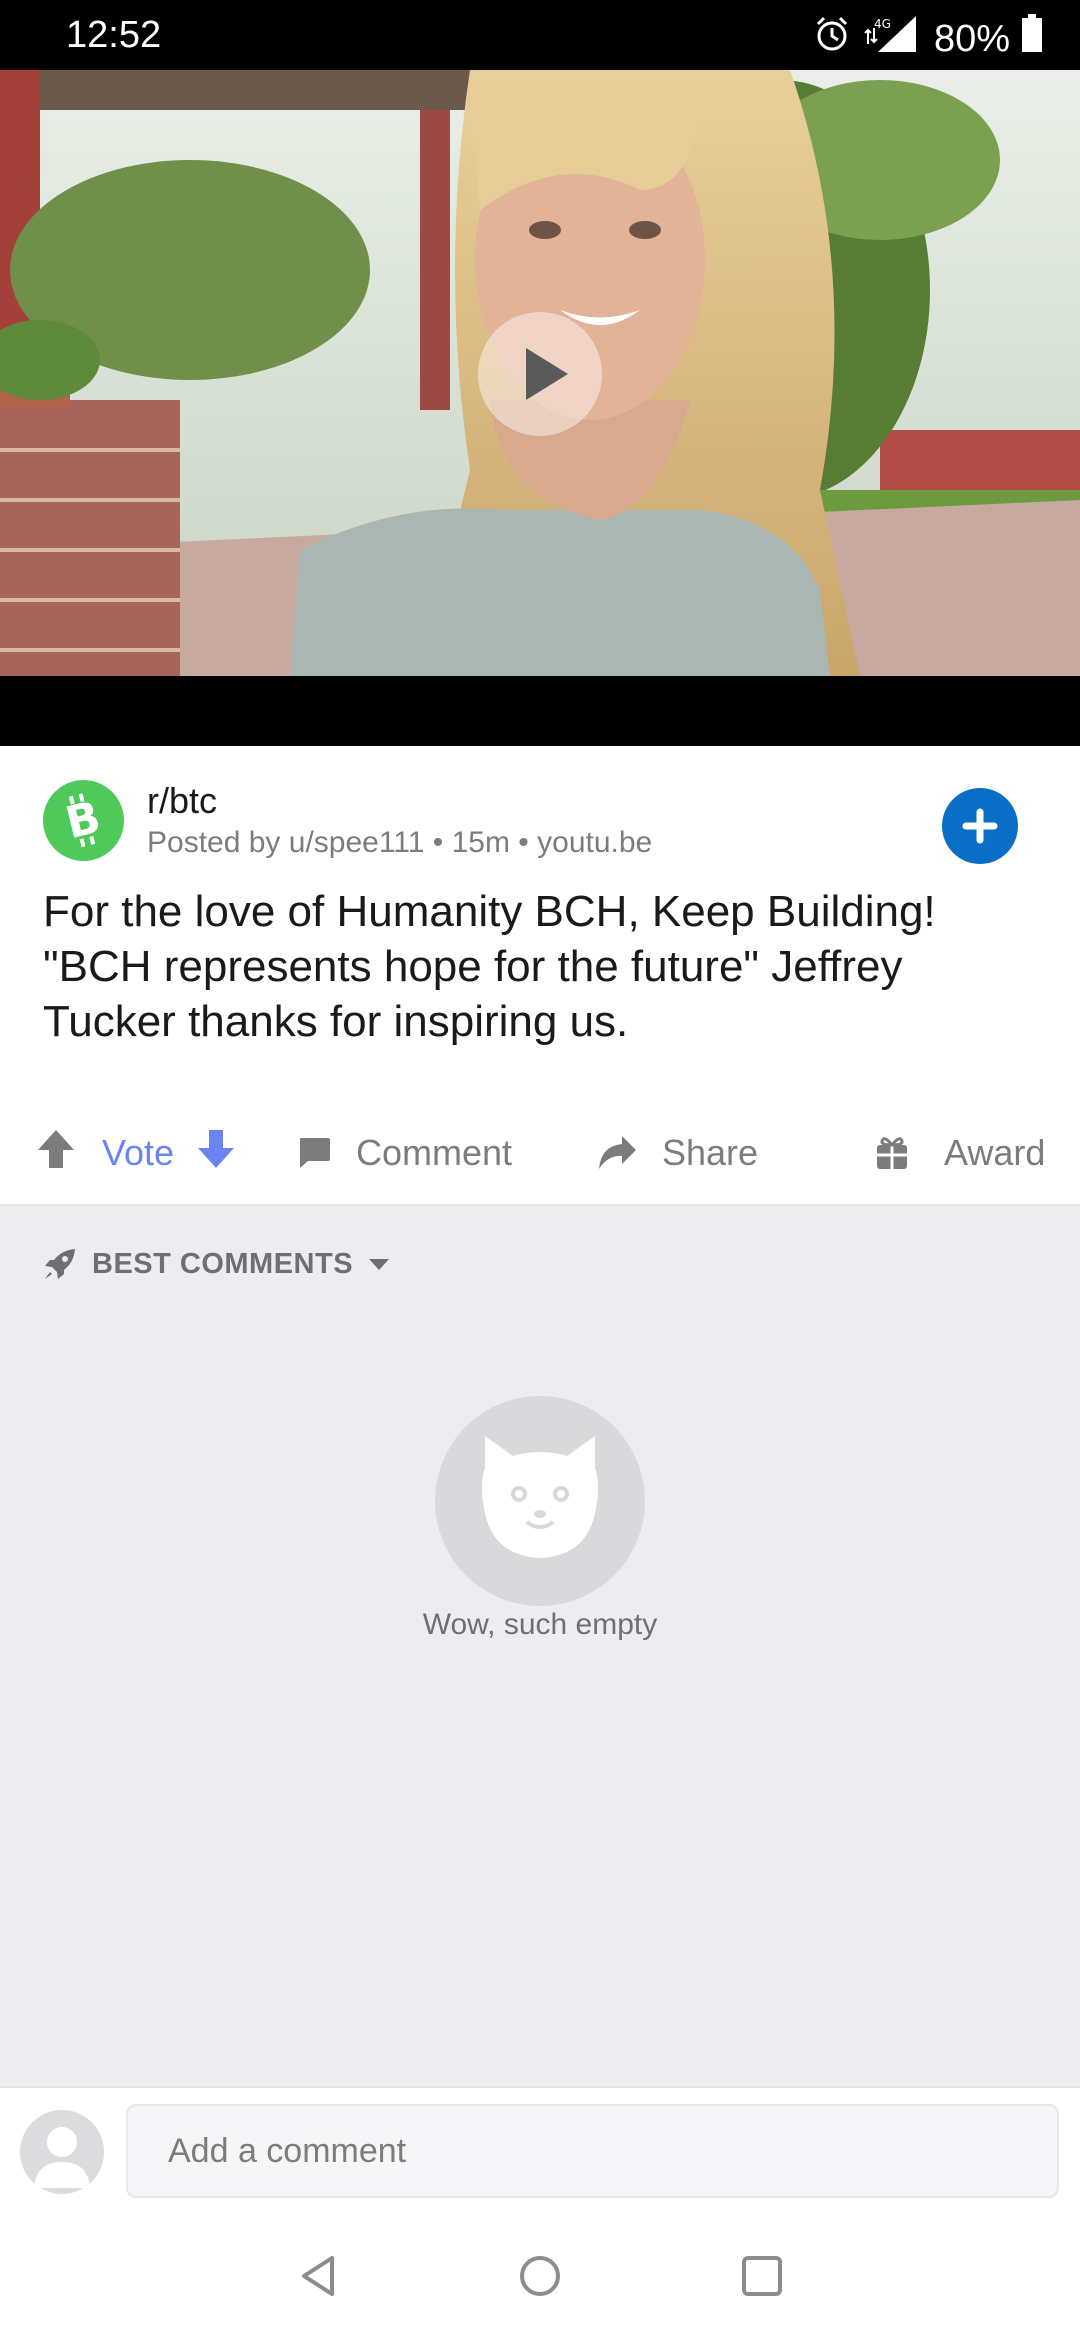 The image size is (1080, 2340). Describe the element at coordinates (547, 374) in the screenshot. I see `play-icon` at that location.